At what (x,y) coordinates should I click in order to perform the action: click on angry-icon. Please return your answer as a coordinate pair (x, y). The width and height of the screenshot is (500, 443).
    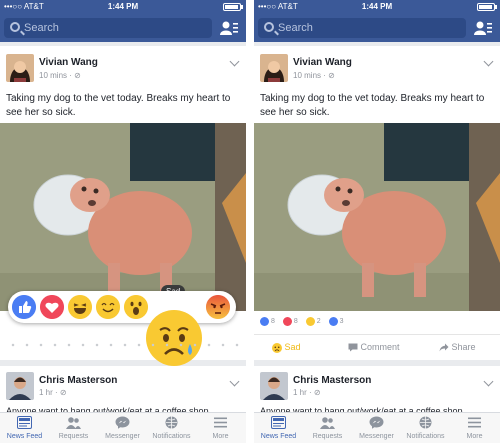
    Looking at the image, I should click on (218, 307).